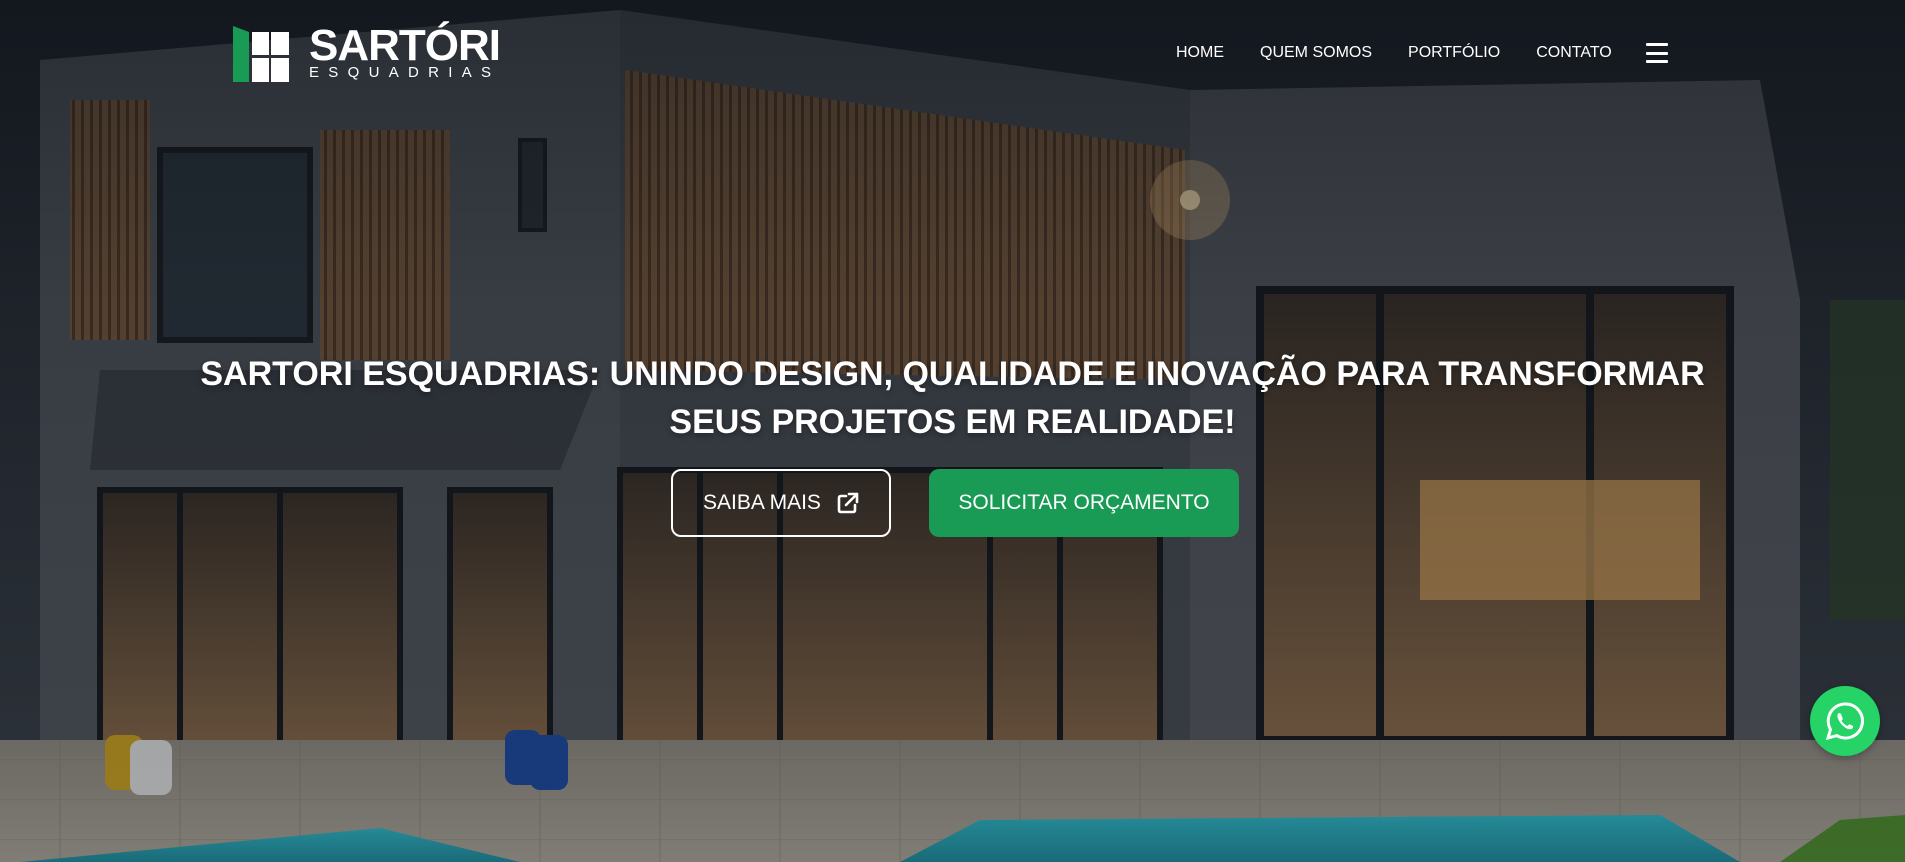  What do you see at coordinates (1084, 503) in the screenshot?
I see `request-quote-button: SOLICITAR ORÇAMENTO` at bounding box center [1084, 503].